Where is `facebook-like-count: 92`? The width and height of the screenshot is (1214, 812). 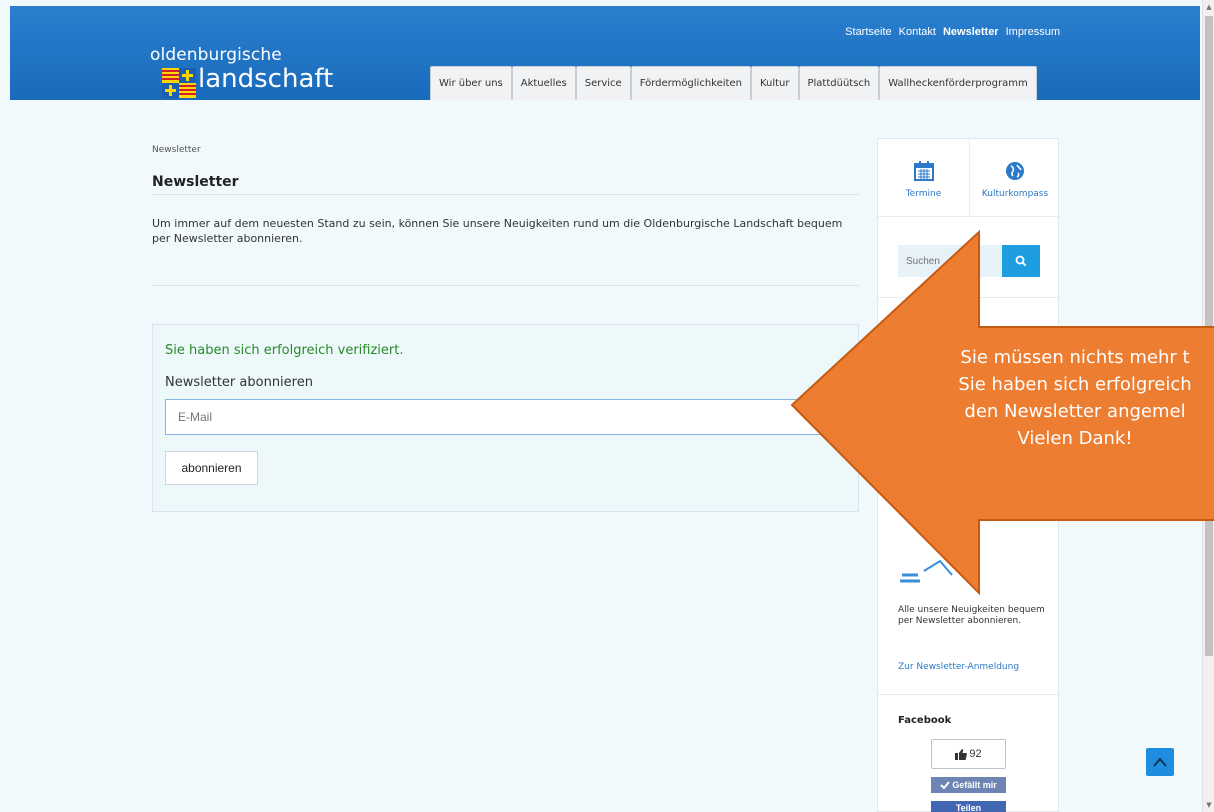
facebook-like-count: 92 is located at coordinates (968, 754).